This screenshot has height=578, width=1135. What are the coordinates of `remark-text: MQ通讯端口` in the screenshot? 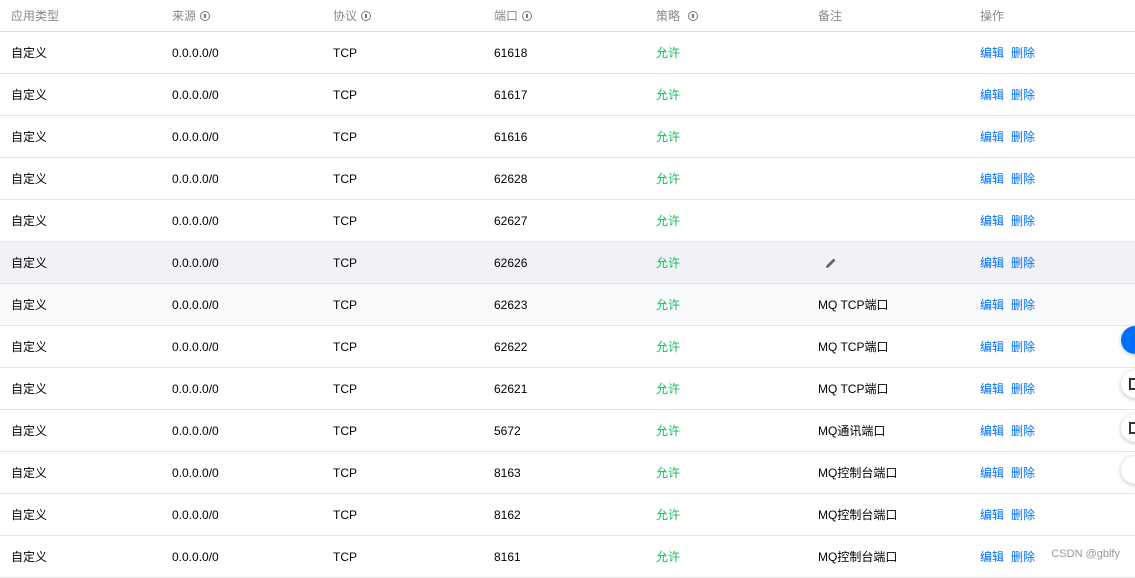 It's located at (852, 431).